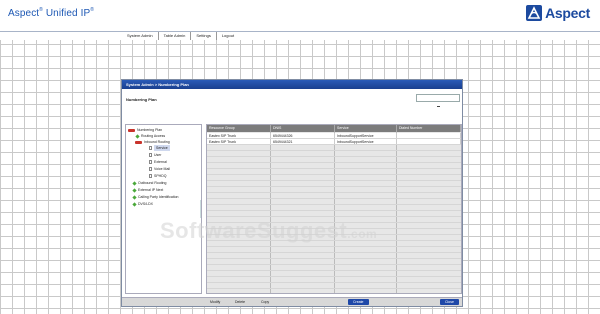 The width and height of the screenshot is (600, 314). What do you see at coordinates (449, 302) in the screenshot?
I see `close-button: Close` at bounding box center [449, 302].